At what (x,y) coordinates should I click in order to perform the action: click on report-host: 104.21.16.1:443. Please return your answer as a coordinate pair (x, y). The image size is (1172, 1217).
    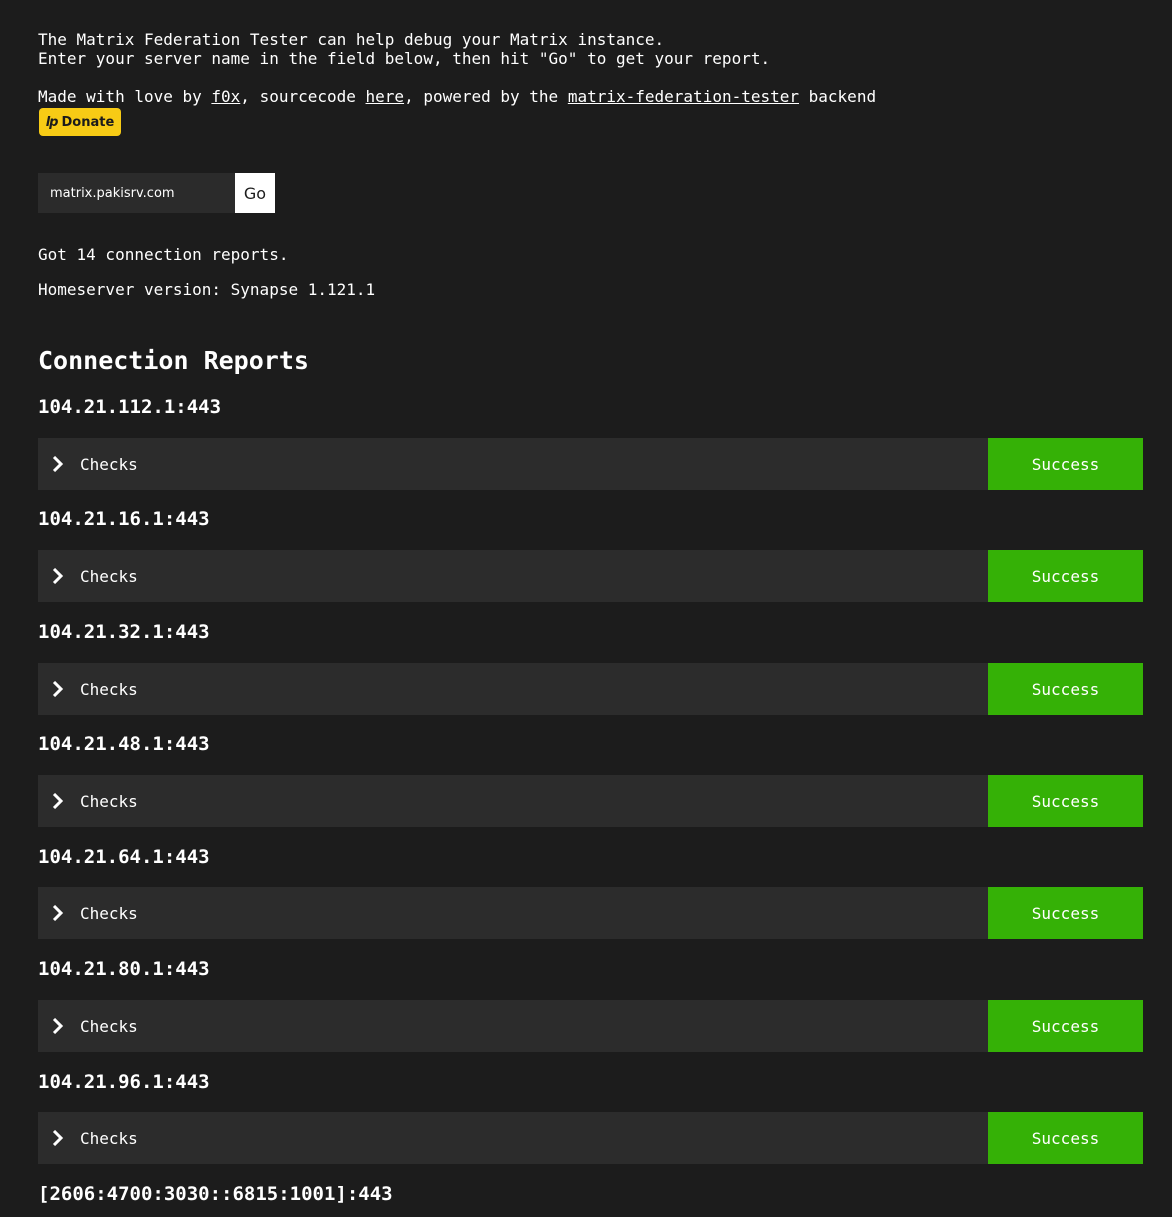
    Looking at the image, I should click on (124, 519).